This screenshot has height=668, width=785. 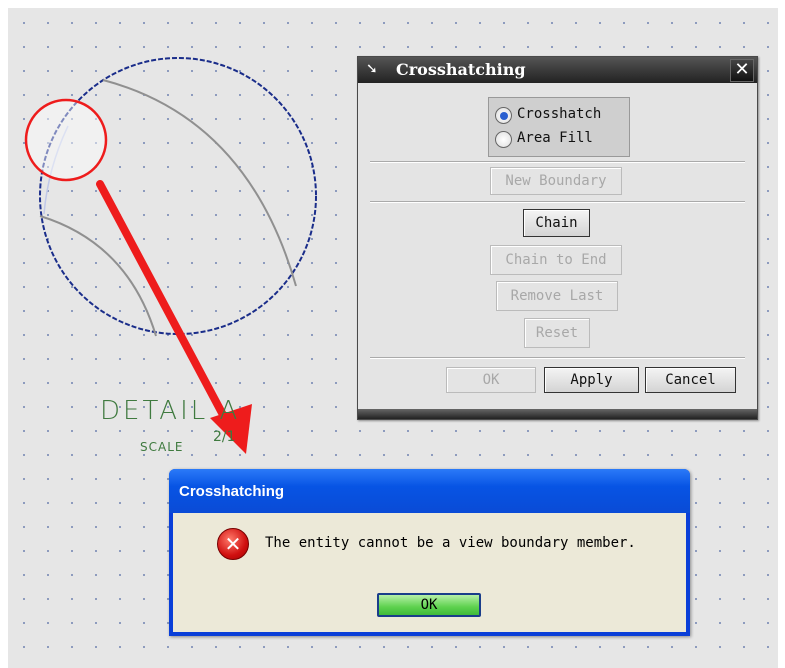 I want to click on dialog-titlebar: ➘ Crosshatching ✕, so click(x=557, y=70).